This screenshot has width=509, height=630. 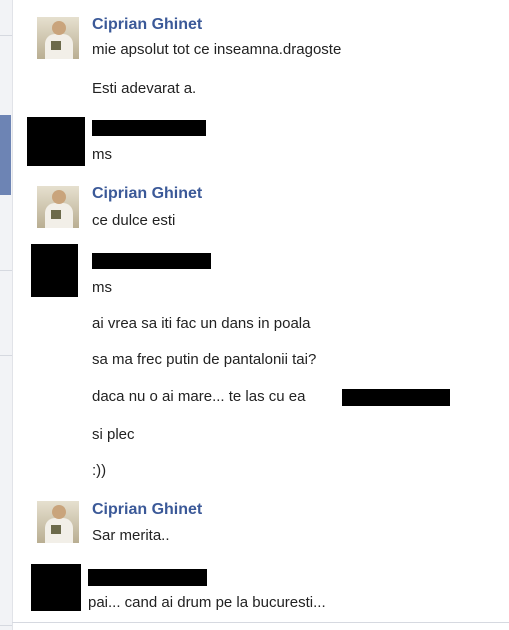 What do you see at coordinates (99, 470) in the screenshot?
I see `message-text: :))` at bounding box center [99, 470].